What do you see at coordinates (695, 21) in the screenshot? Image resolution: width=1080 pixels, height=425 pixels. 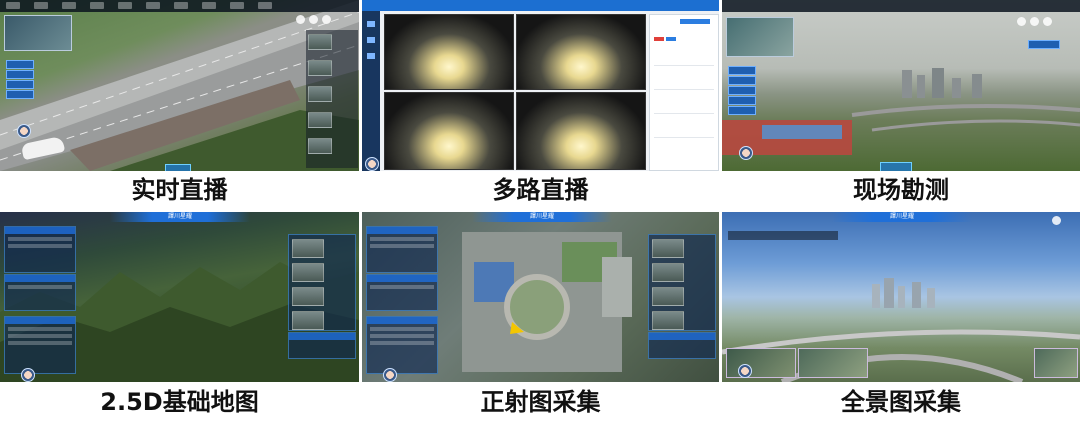 I see `grid-toggle` at bounding box center [695, 21].